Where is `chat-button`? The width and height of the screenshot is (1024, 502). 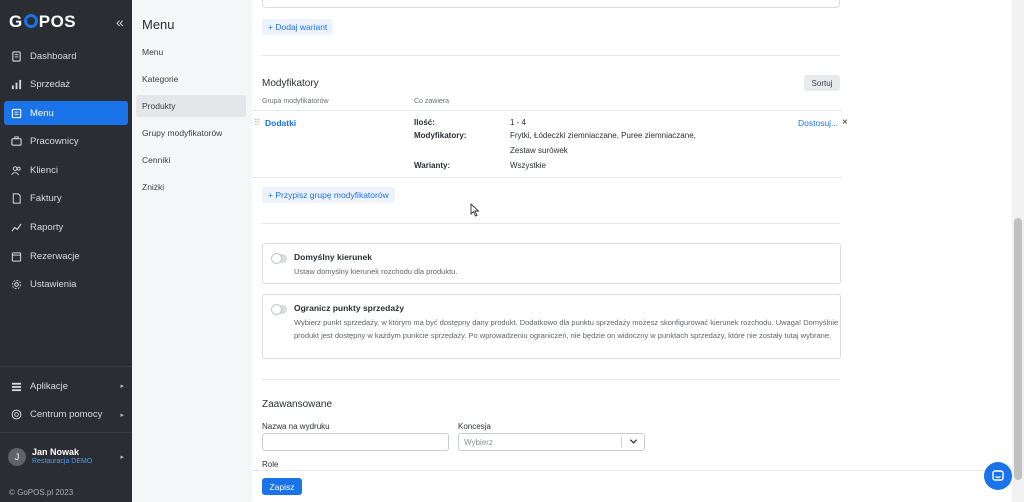 chat-button is located at coordinates (998, 476).